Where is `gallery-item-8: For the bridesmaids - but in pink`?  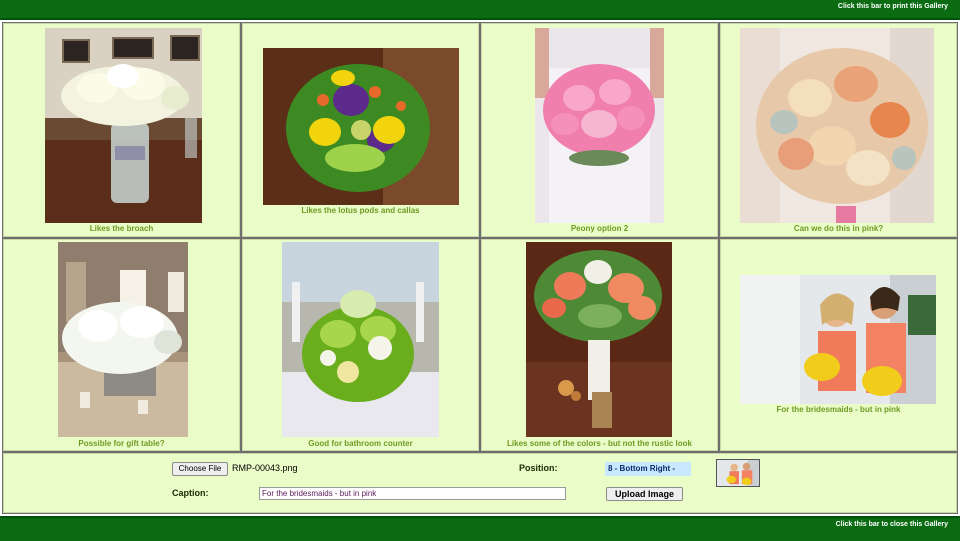 gallery-item-8: For the bridesmaids - but in pink is located at coordinates (838, 345).